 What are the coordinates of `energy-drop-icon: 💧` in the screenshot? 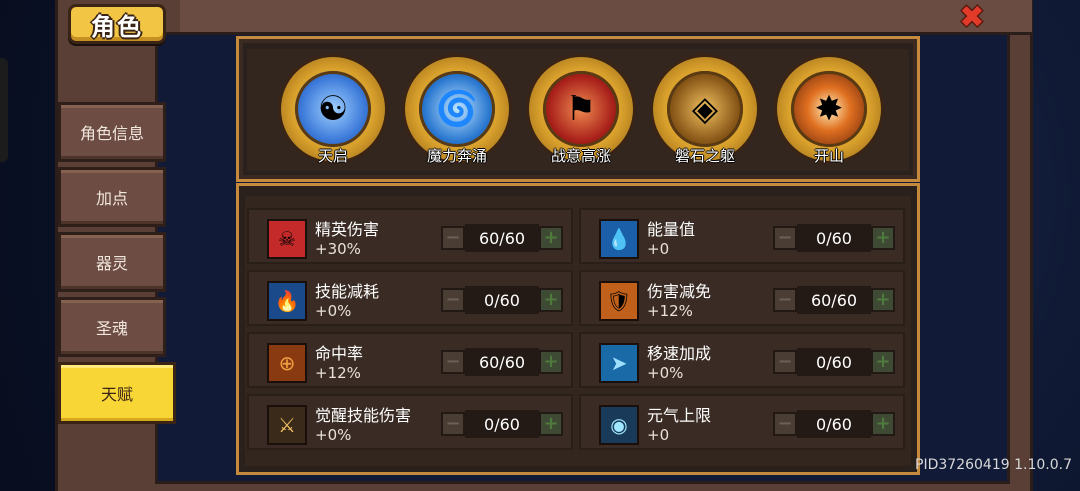 It's located at (619, 239).